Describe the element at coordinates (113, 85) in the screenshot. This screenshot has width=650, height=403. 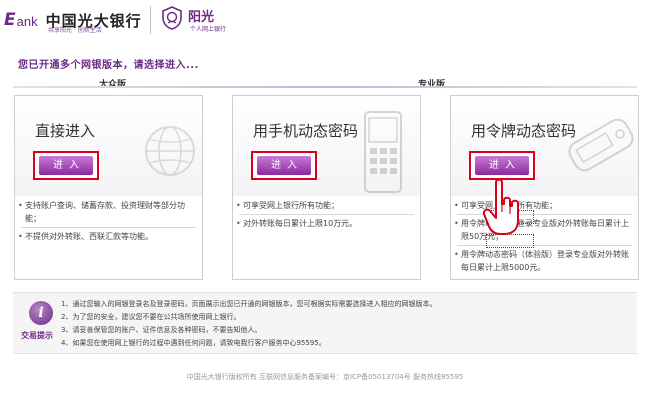
I see `section-label-mass: 大众版` at that location.